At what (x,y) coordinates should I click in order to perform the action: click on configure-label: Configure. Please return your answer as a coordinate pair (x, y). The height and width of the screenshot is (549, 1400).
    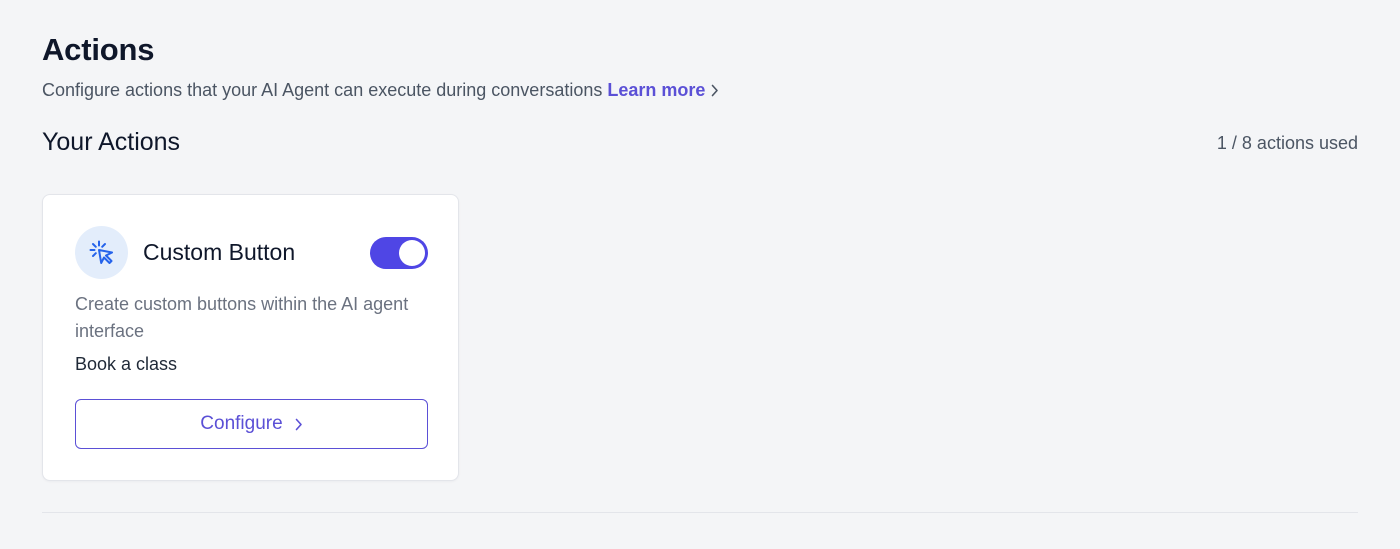
    Looking at the image, I should click on (241, 423).